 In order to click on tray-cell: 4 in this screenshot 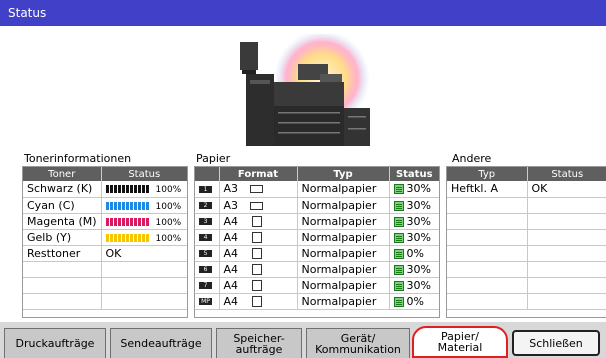, I will do `click(207, 237)`.